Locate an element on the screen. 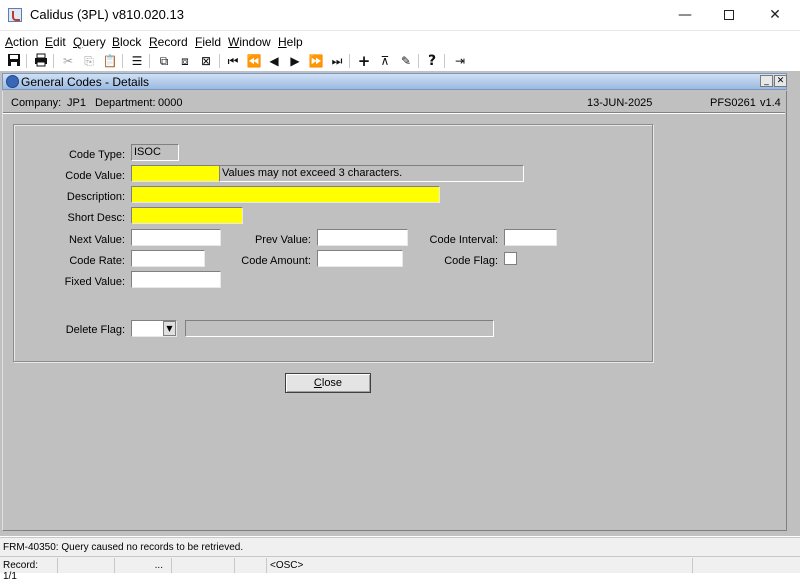  toolbar: ✂ ⎘ 📋 ☰ ⧉ ⧈ ⊠ ⏮ ⏪ ◀ ▶ ⏩ ⏭ + ⊼ ✎ ? ⇥ is located at coordinates (400, 61).